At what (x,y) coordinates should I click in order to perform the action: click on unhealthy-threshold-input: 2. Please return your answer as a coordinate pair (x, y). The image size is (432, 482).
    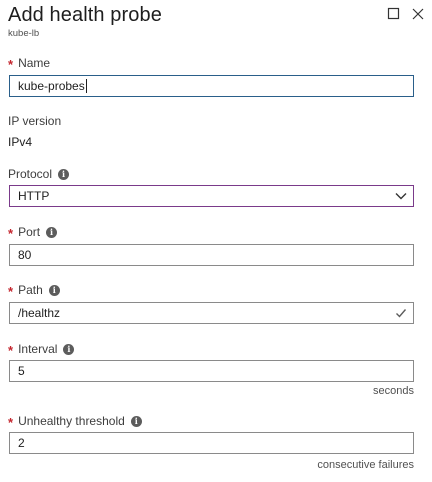
    Looking at the image, I should click on (211, 443).